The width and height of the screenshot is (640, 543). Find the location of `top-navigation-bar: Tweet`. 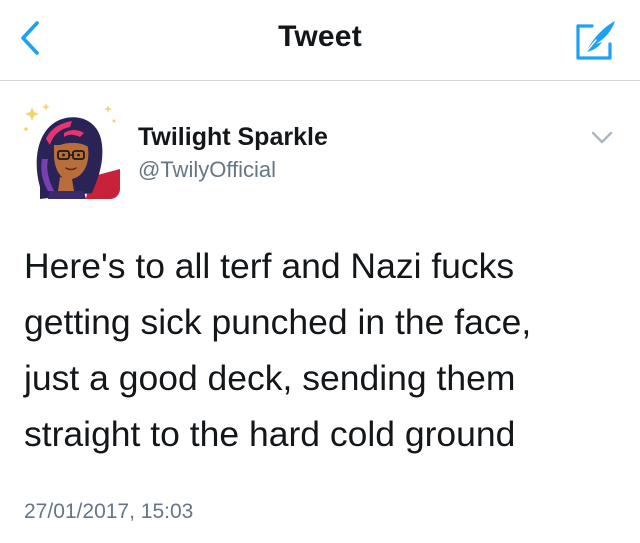

top-navigation-bar: Tweet is located at coordinates (320, 40).